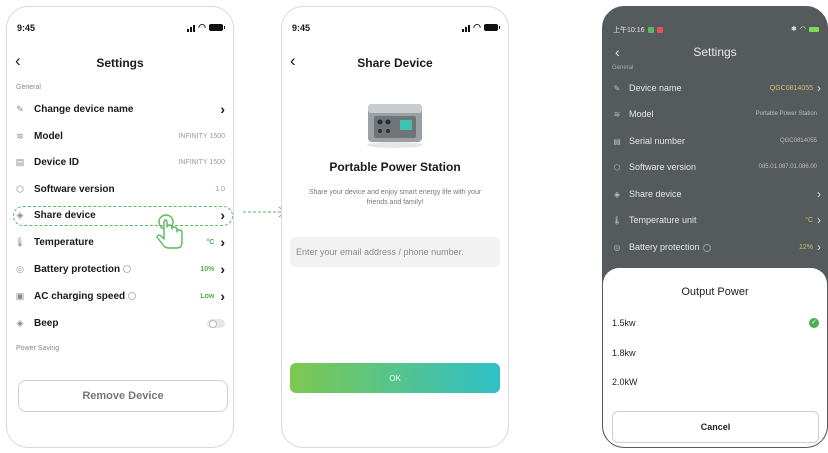  Describe the element at coordinates (395, 167) in the screenshot. I see `product-title: Portable Power Station` at that location.